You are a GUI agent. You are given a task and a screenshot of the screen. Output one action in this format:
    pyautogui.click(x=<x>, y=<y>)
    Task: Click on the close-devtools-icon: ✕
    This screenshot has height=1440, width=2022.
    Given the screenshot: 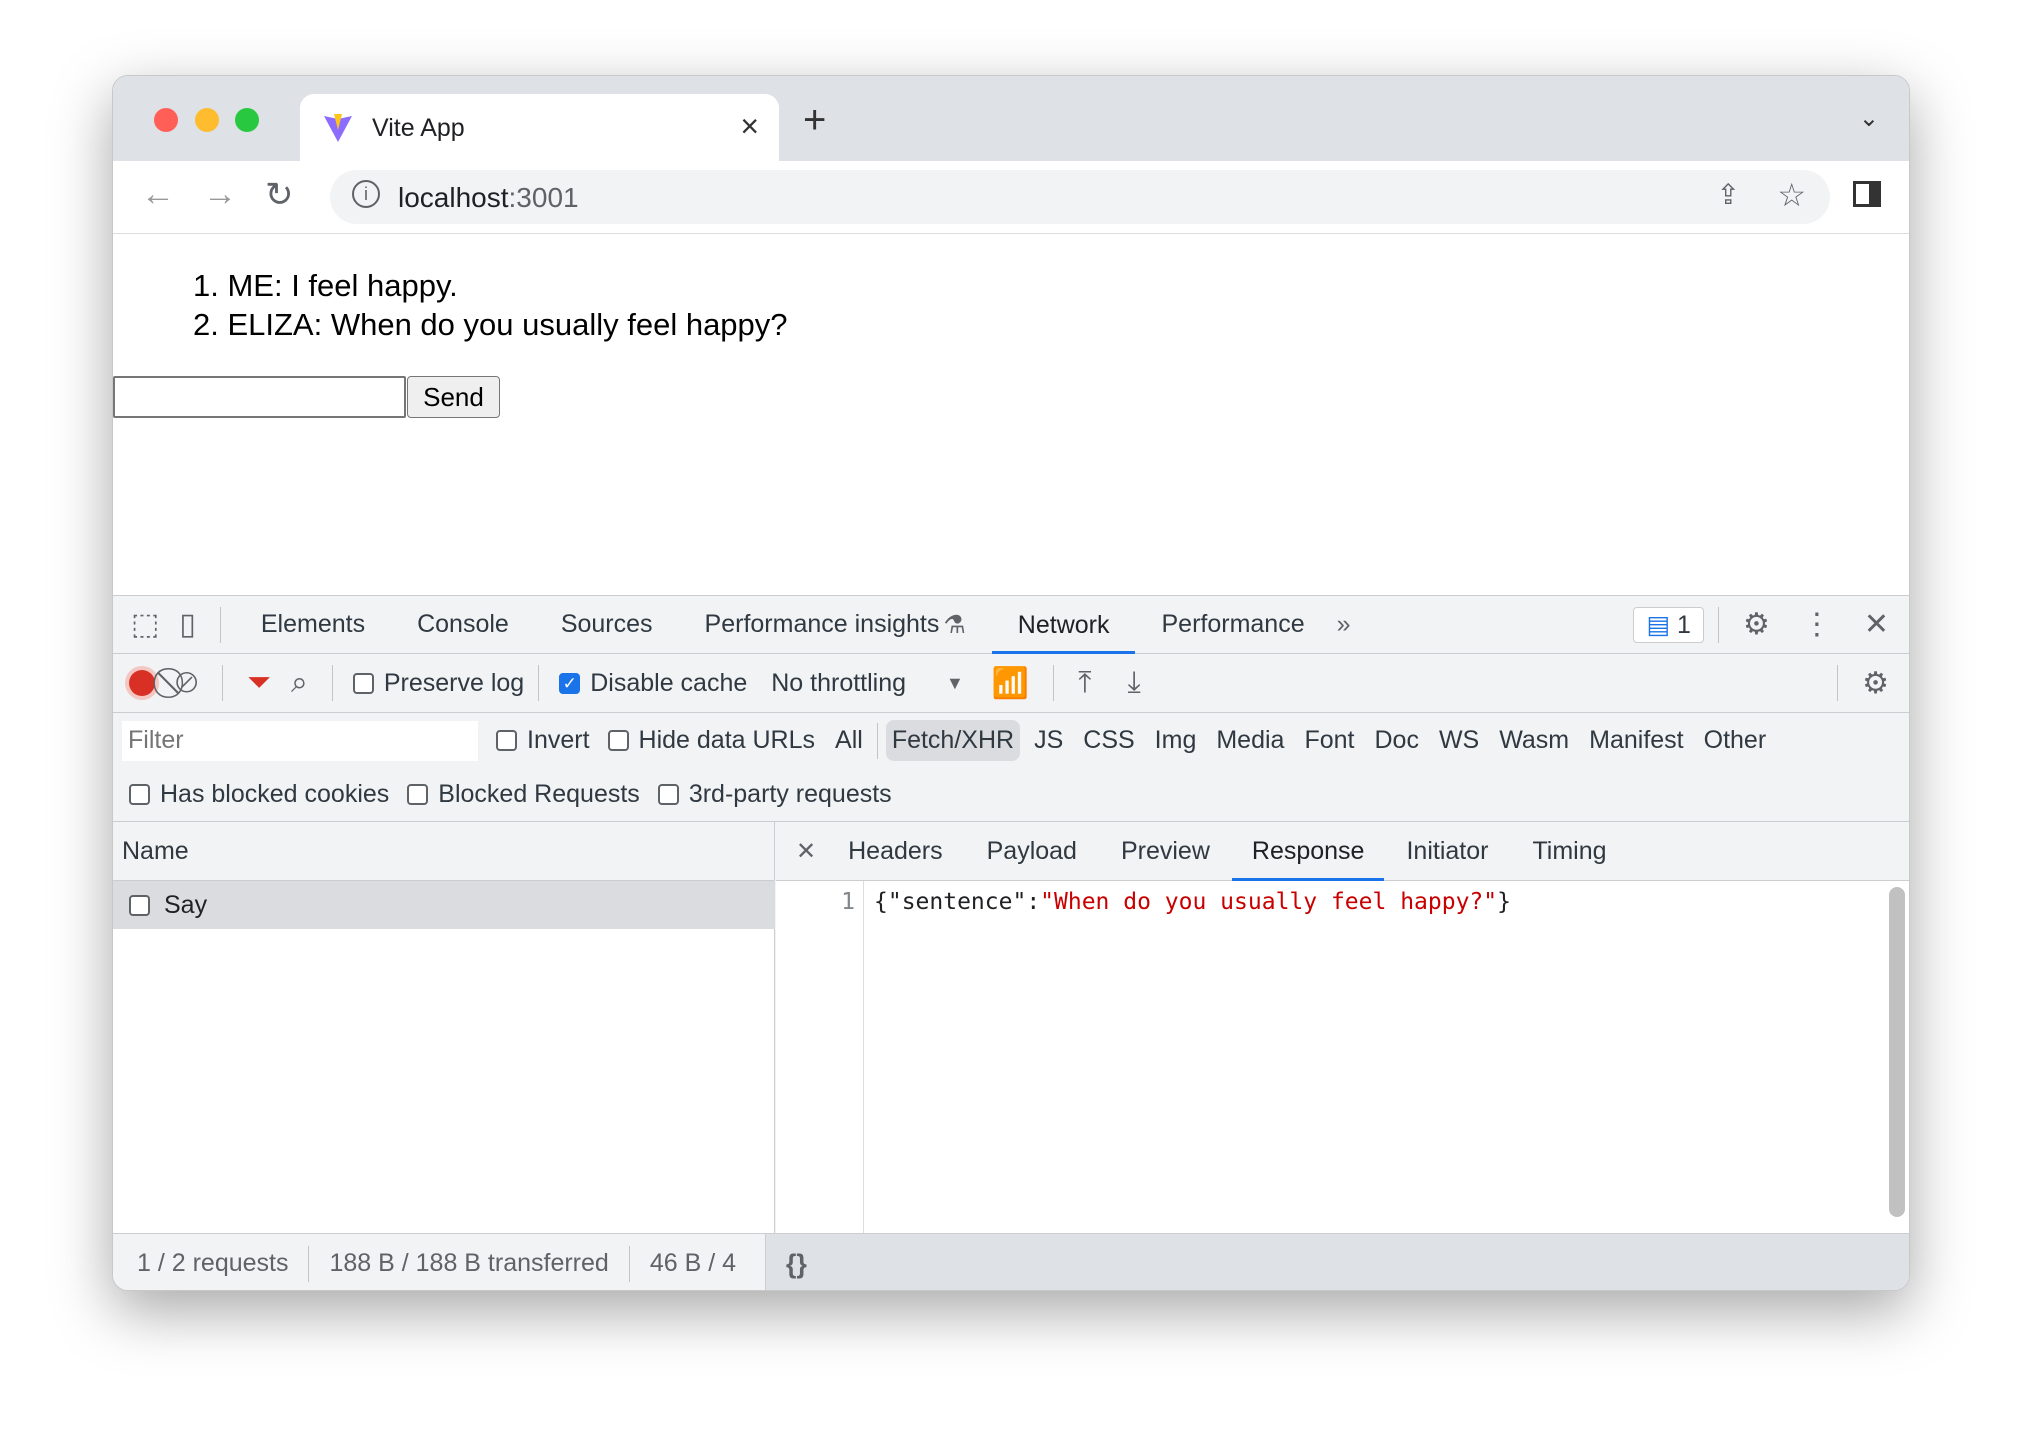 What is the action you would take?
    pyautogui.click(x=1876, y=624)
    